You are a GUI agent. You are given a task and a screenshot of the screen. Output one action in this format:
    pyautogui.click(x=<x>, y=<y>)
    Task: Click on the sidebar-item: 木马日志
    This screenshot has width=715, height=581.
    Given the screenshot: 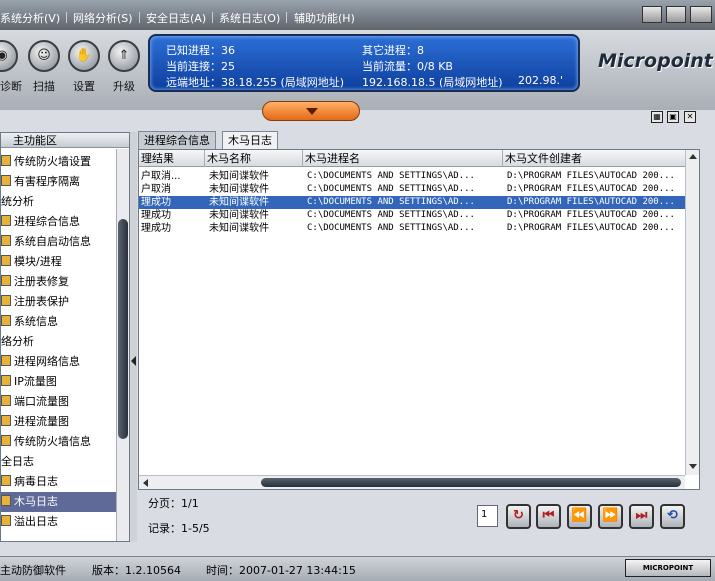 What is the action you would take?
    pyautogui.click(x=58, y=502)
    